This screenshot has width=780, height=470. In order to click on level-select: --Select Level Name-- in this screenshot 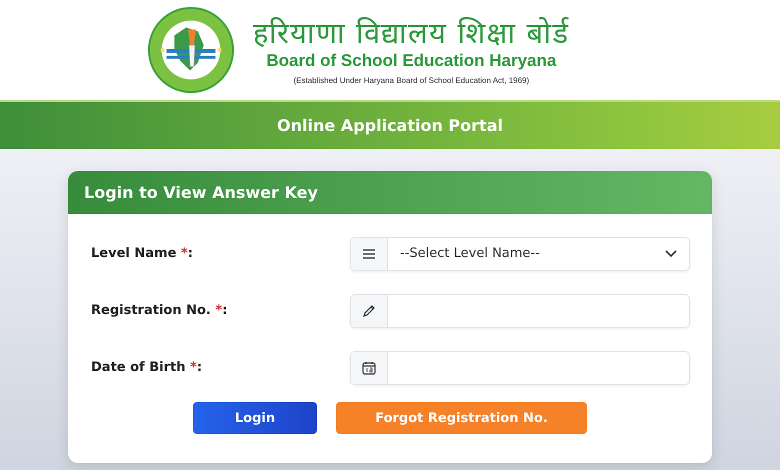, I will do `click(520, 253)`.